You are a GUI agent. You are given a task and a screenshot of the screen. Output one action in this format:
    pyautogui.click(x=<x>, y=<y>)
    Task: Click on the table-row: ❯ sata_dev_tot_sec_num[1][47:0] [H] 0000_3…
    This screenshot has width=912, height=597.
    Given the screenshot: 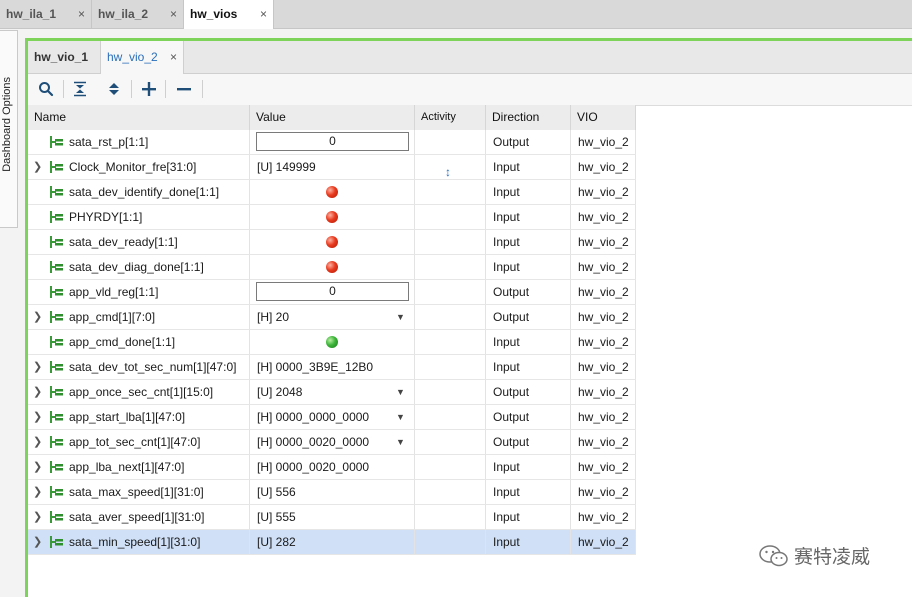 What is the action you would take?
    pyautogui.click(x=332, y=367)
    